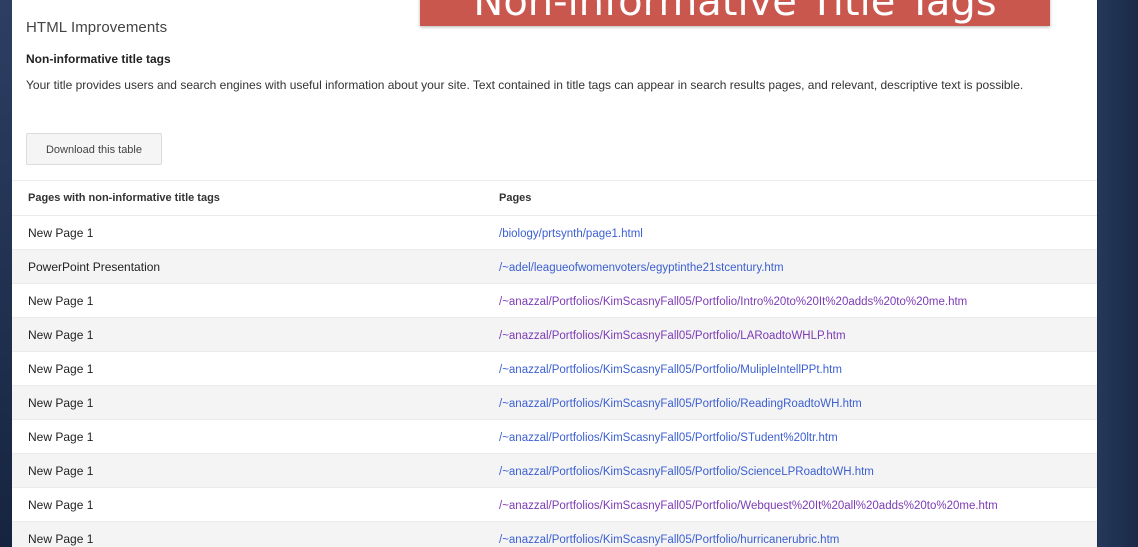  What do you see at coordinates (98, 59) in the screenshot?
I see `section-heading: Non-informative title tags` at bounding box center [98, 59].